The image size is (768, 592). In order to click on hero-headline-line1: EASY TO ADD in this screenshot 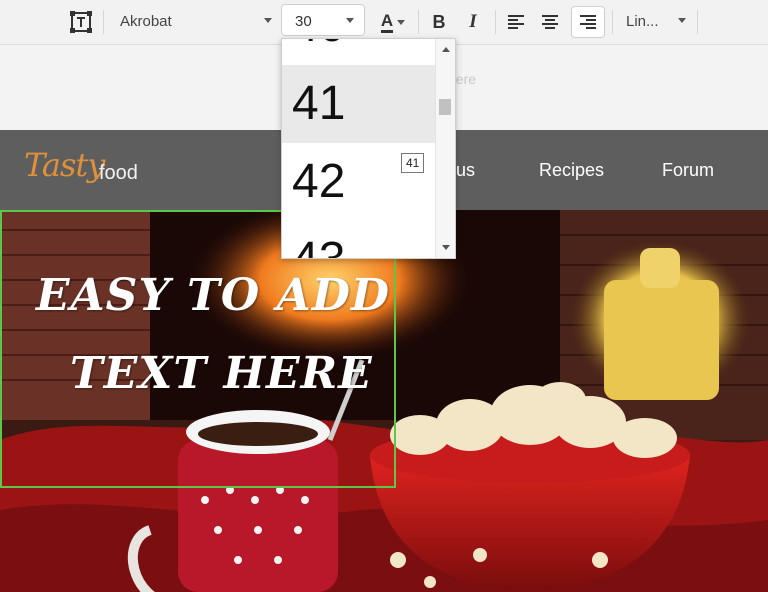, I will do `click(213, 295)`.